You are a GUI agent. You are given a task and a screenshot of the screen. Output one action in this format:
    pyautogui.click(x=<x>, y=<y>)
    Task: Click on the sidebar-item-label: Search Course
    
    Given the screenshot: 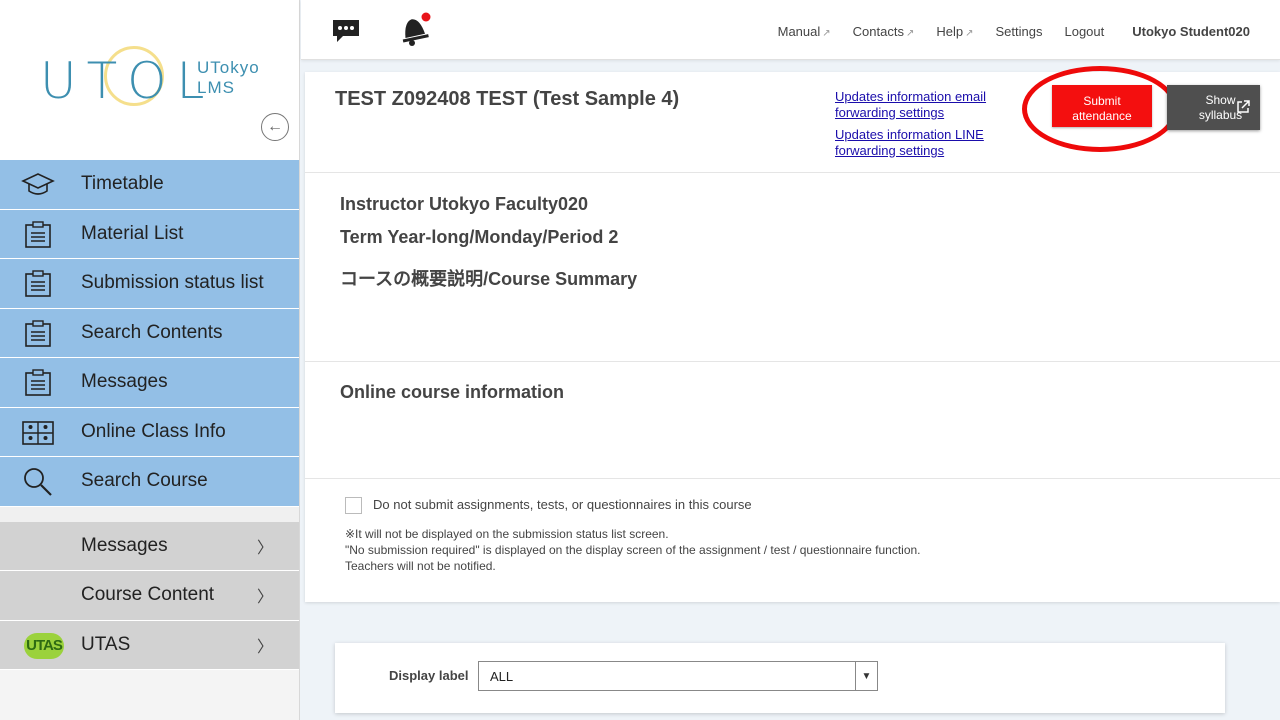 What is the action you would take?
    pyautogui.click(x=144, y=481)
    